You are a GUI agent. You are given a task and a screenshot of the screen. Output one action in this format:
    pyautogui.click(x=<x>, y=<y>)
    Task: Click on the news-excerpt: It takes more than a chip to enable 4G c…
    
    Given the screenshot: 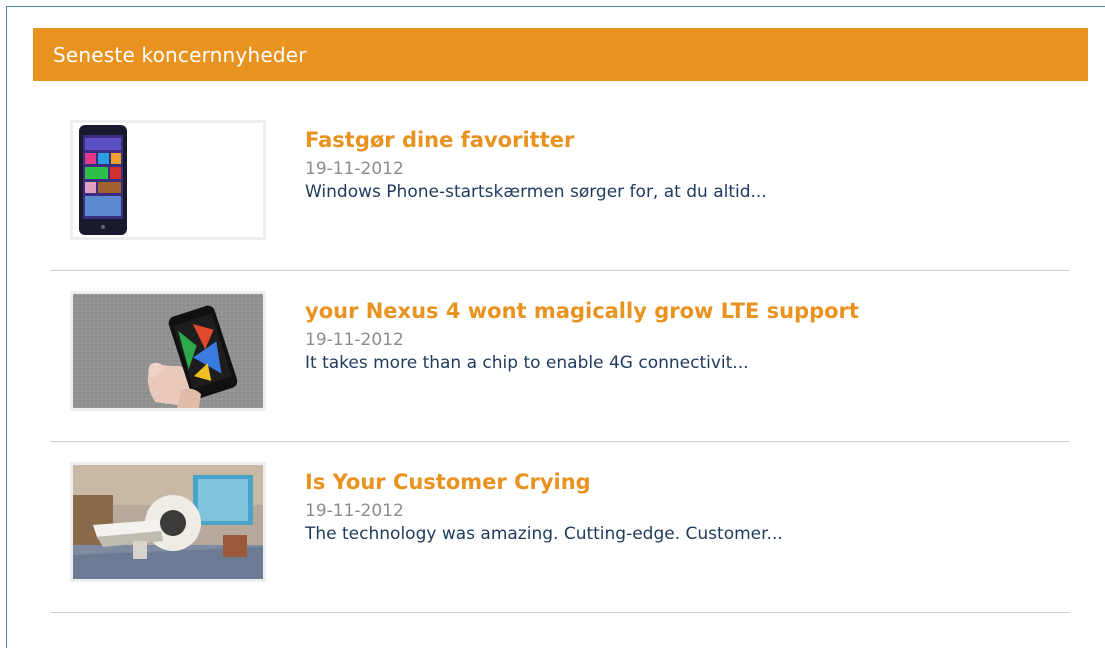 What is the action you would take?
    pyautogui.click(x=527, y=363)
    